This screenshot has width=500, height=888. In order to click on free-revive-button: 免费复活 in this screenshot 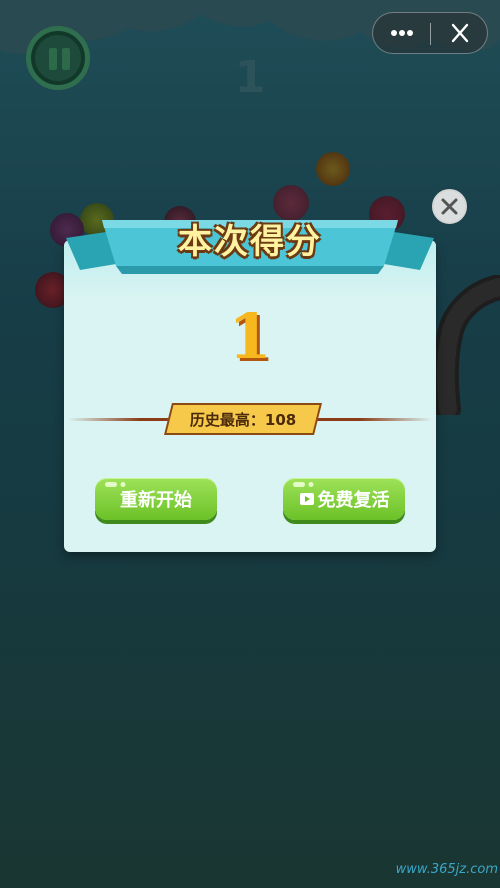, I will do `click(344, 499)`.